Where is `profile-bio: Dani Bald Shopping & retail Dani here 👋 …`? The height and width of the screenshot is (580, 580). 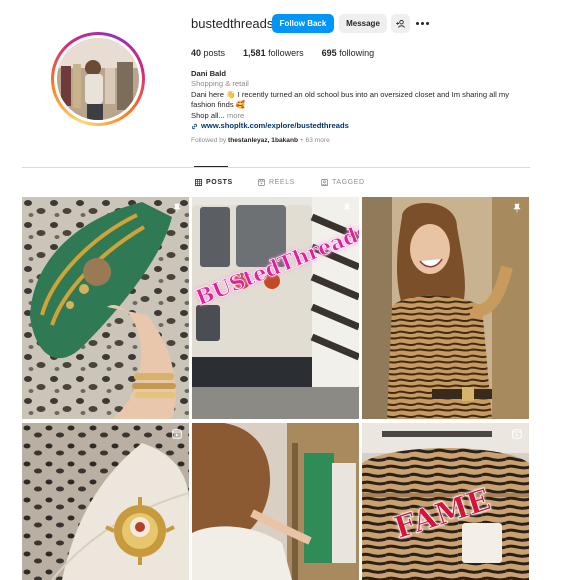 profile-bio: Dani Bald Shopping & retail Dani here 👋 … is located at coordinates (361, 101).